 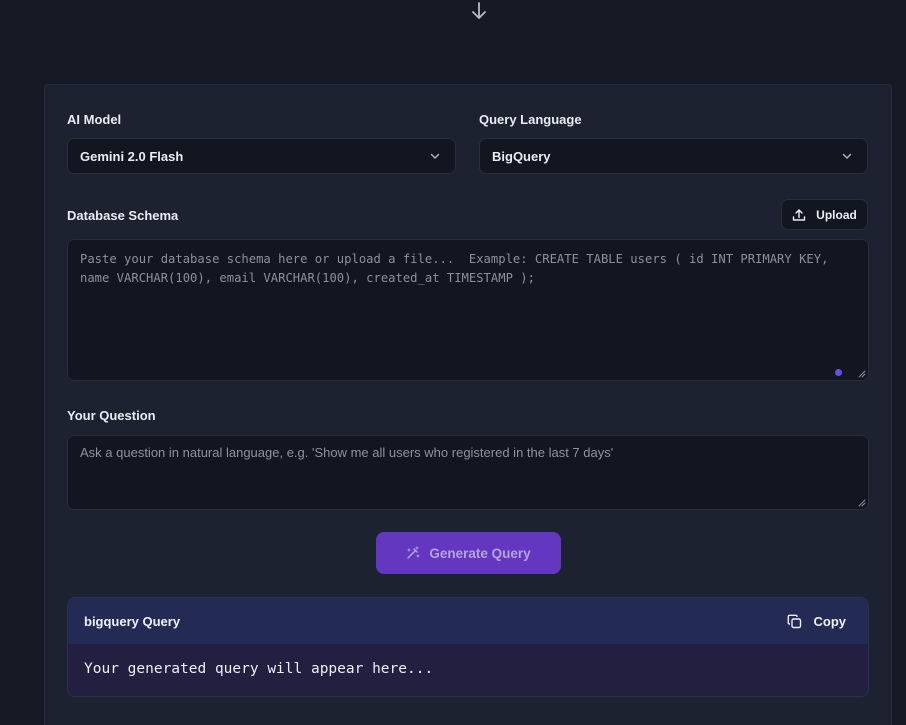 I want to click on your-question-label: Your Question, so click(x=111, y=415).